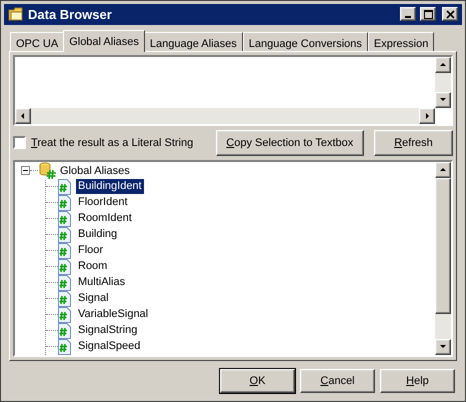  I want to click on tree-item: SignalSpeed, so click(109, 346).